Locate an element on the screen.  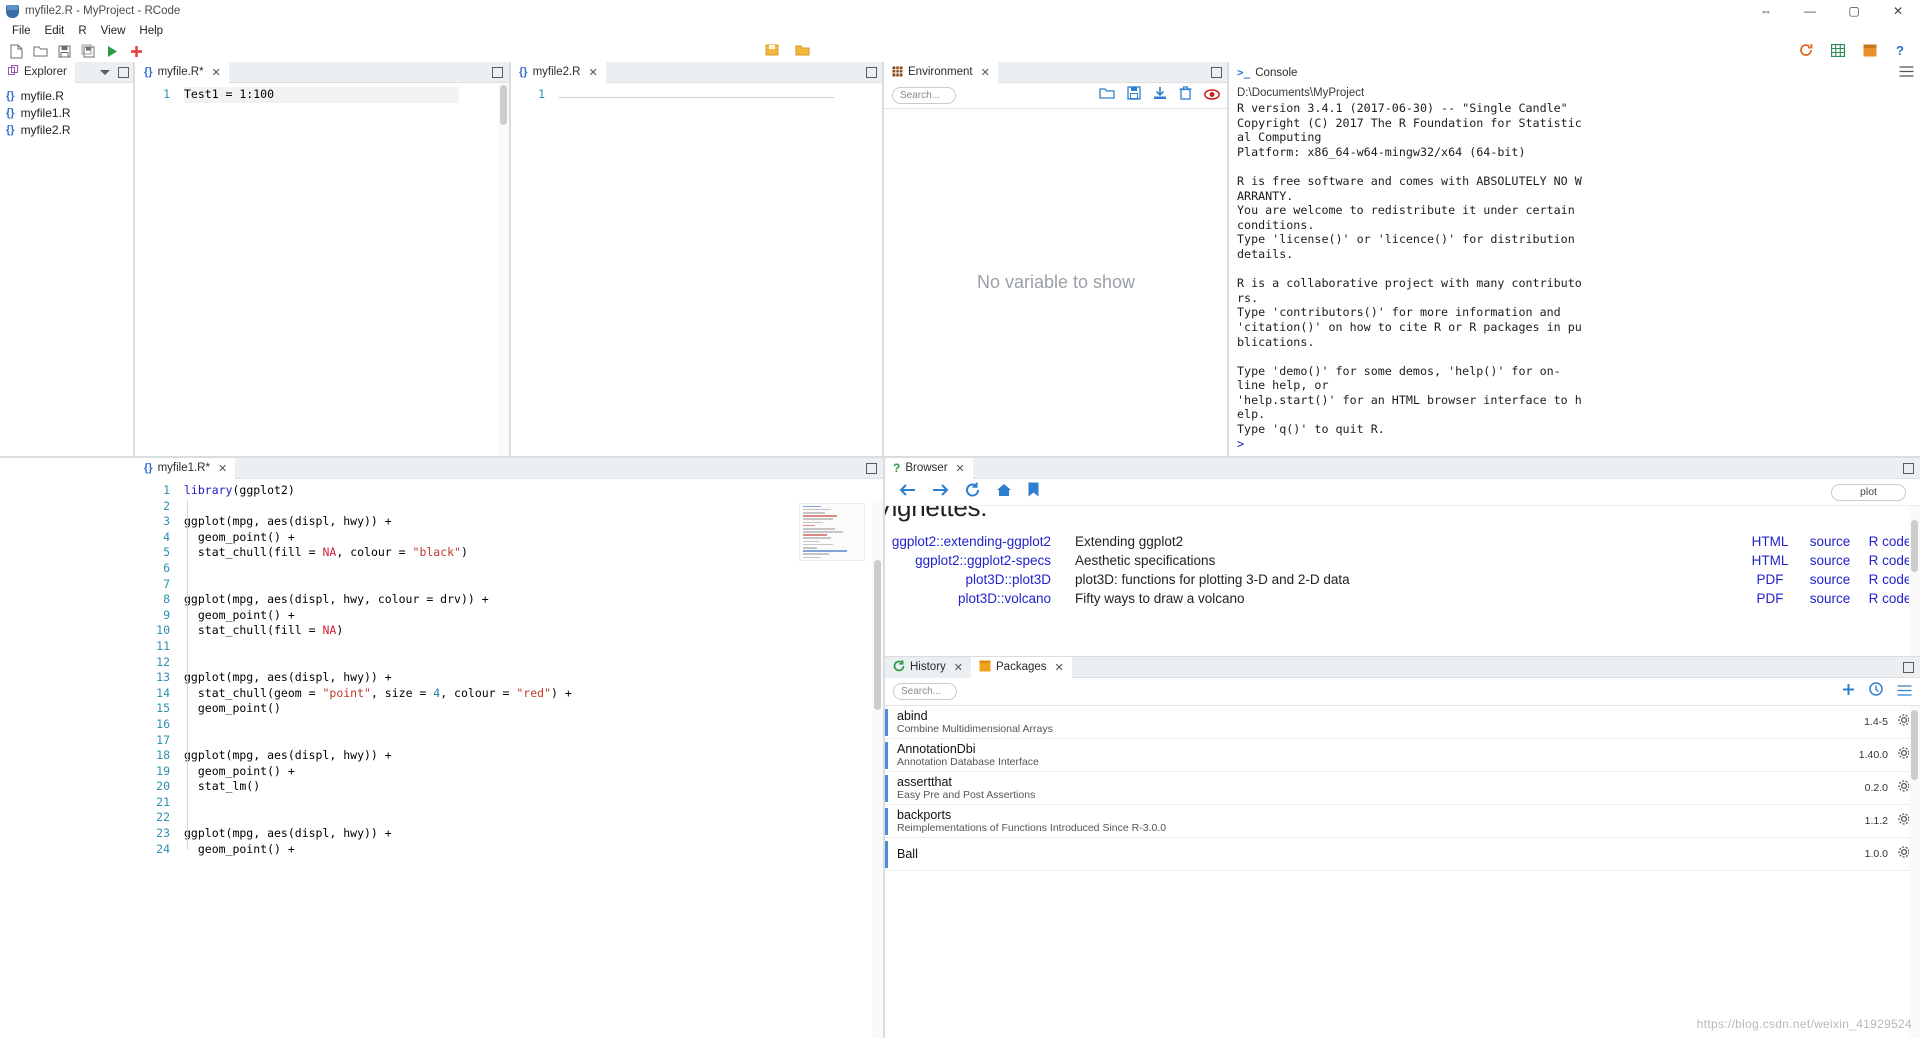
menu-item-r: R is located at coordinates (82, 31).